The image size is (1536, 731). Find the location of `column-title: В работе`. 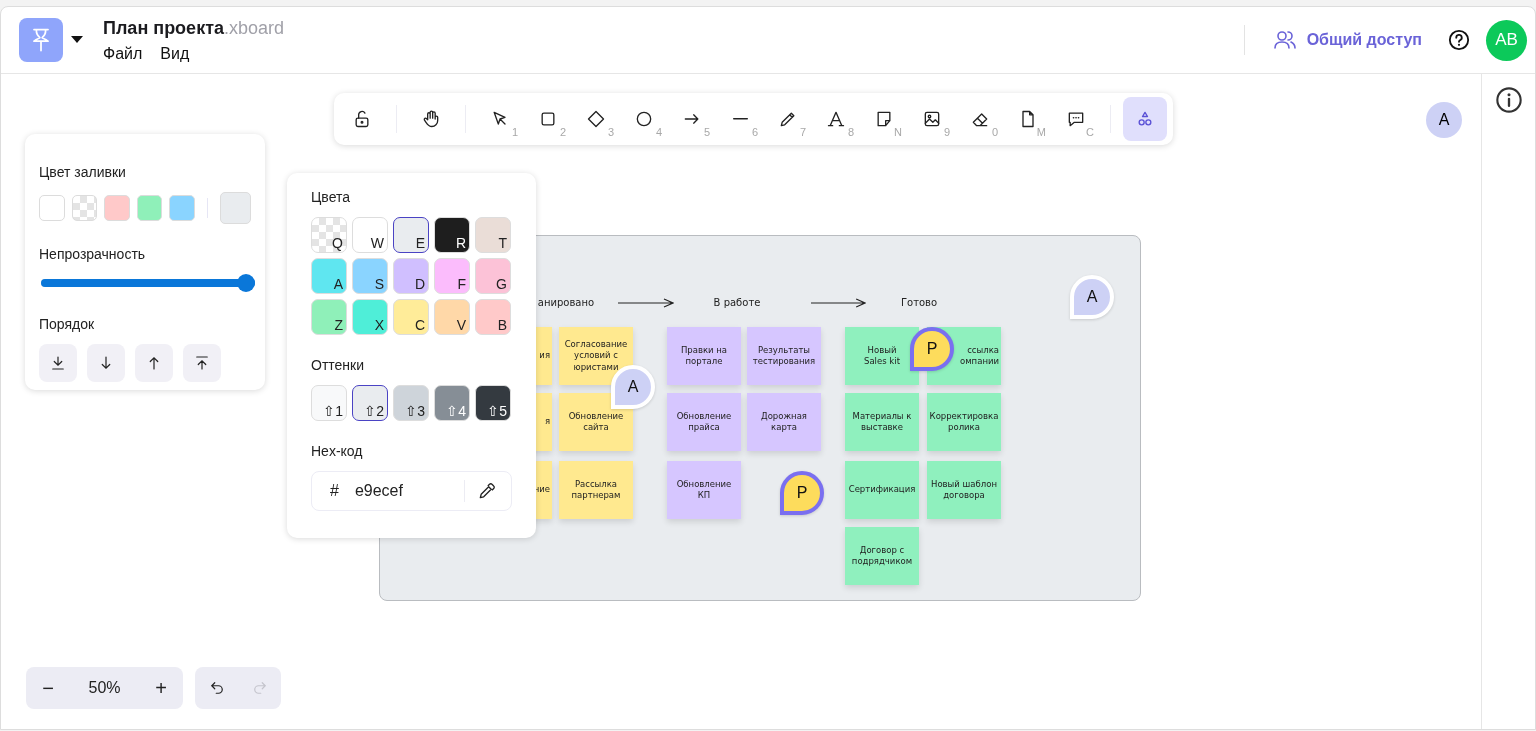

column-title: В работе is located at coordinates (737, 302).